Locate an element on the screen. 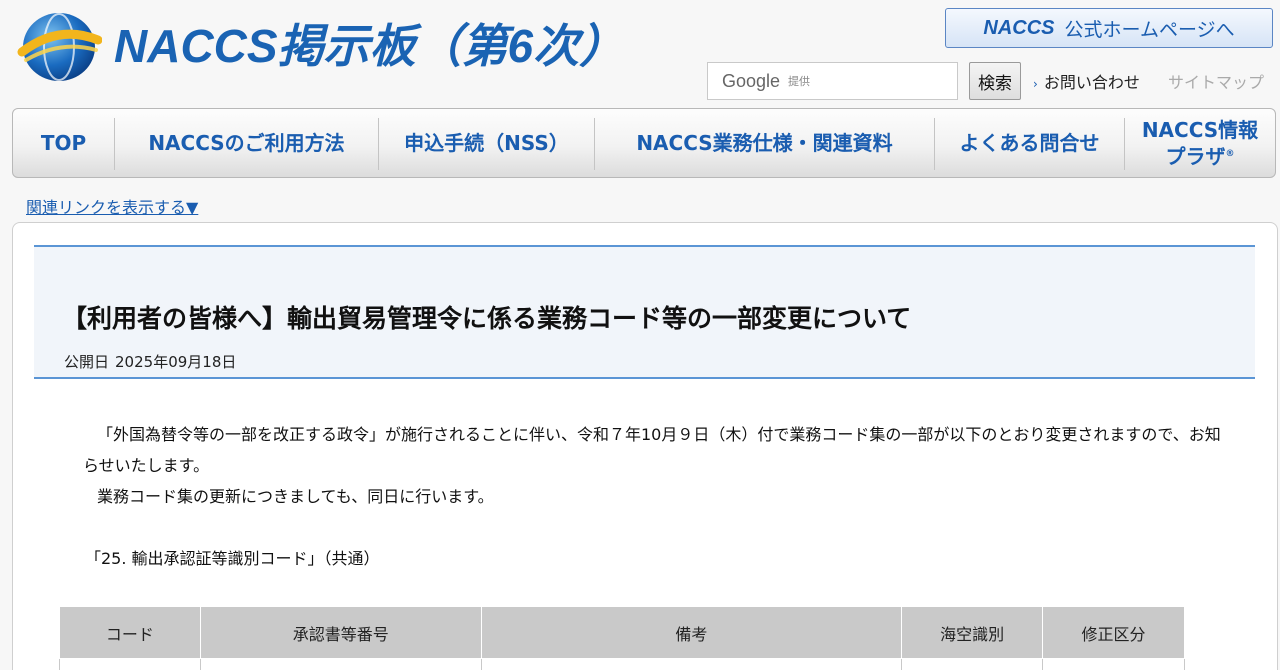 The height and width of the screenshot is (670, 1280). table-header-row: コード 承認書等番号 備考 海空識別 修正区分 is located at coordinates (622, 632).